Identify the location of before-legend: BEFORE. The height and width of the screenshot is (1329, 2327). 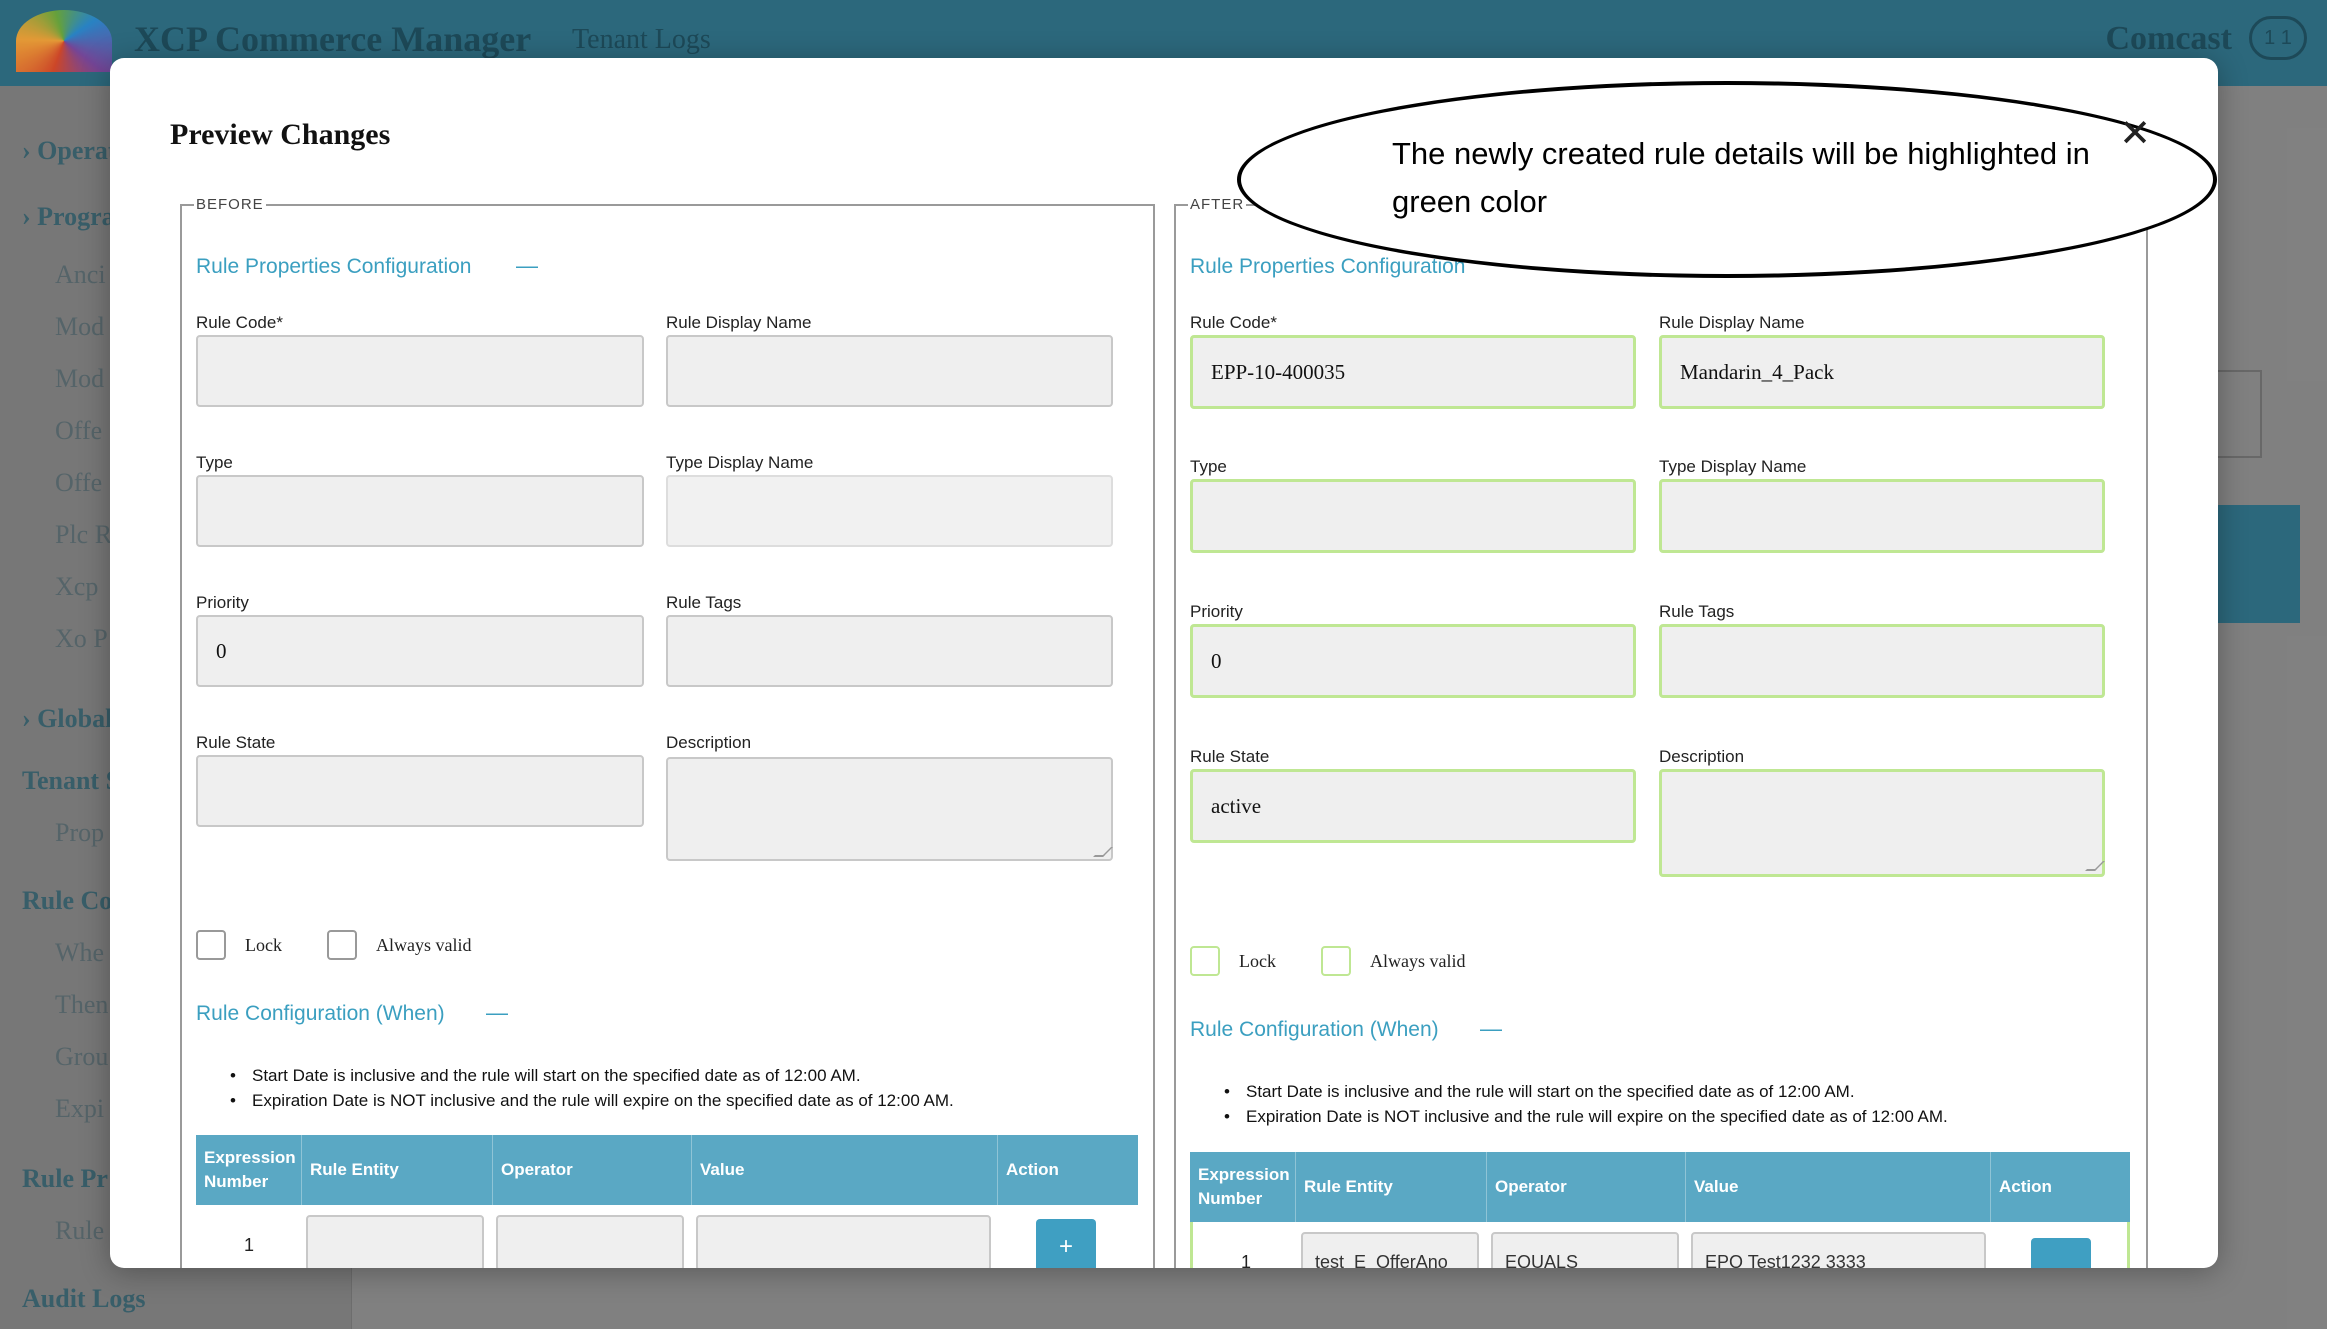
(230, 204).